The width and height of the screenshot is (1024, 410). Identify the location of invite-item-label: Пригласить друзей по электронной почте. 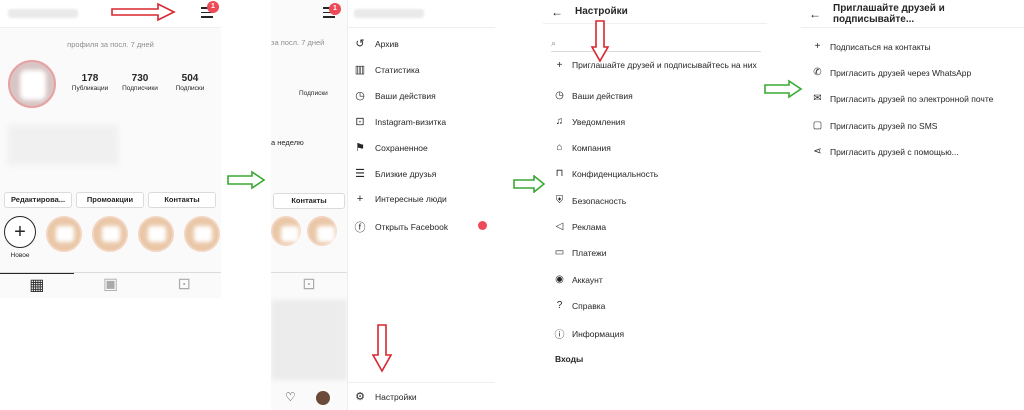
(912, 98).